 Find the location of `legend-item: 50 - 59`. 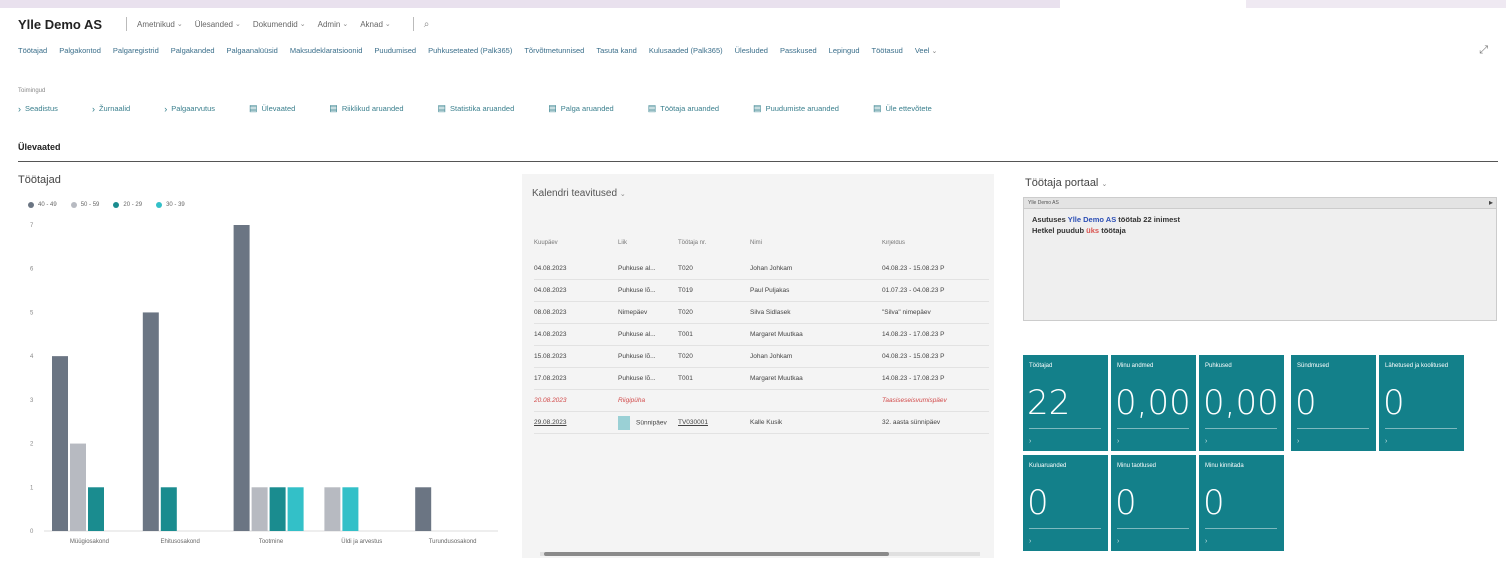

legend-item: 50 - 59 is located at coordinates (84, 205).